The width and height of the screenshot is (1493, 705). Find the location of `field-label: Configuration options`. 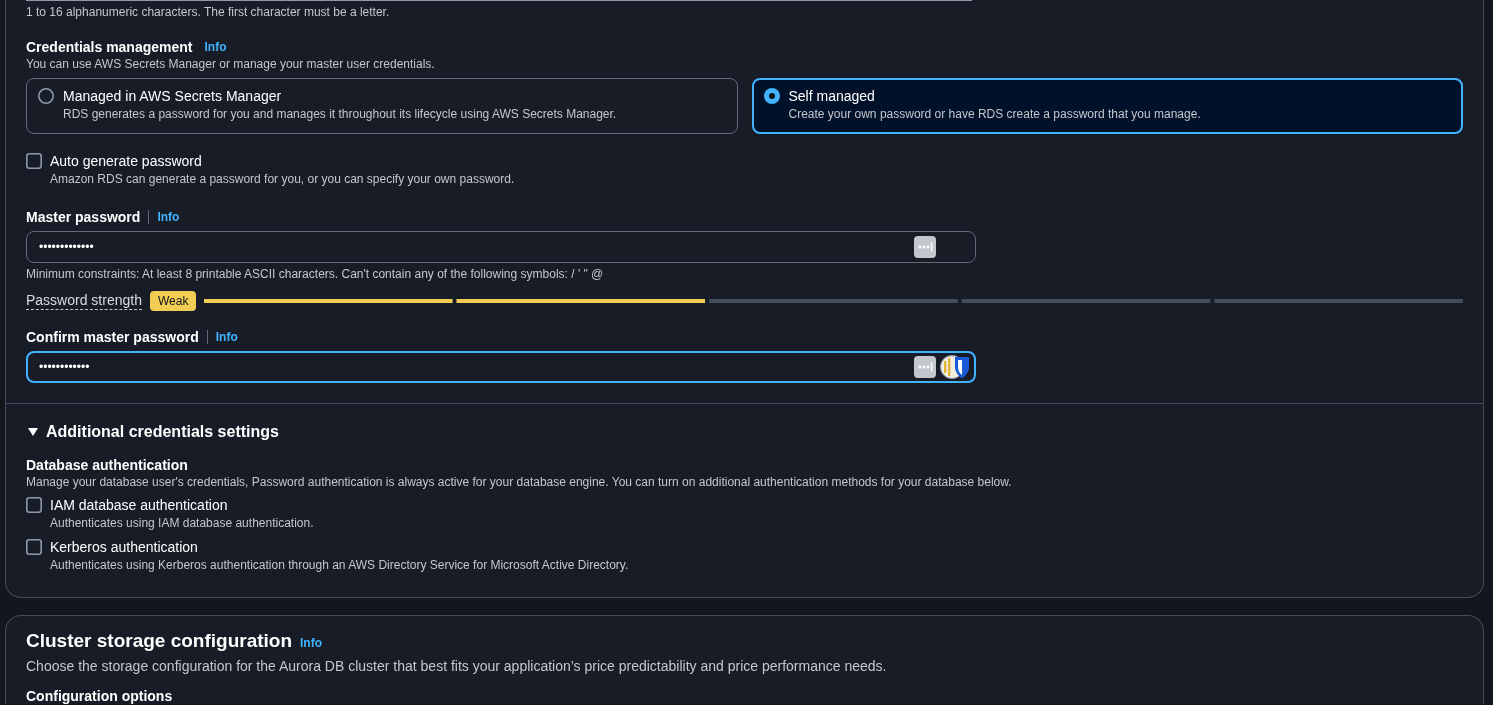

field-label: Configuration options is located at coordinates (100, 696).